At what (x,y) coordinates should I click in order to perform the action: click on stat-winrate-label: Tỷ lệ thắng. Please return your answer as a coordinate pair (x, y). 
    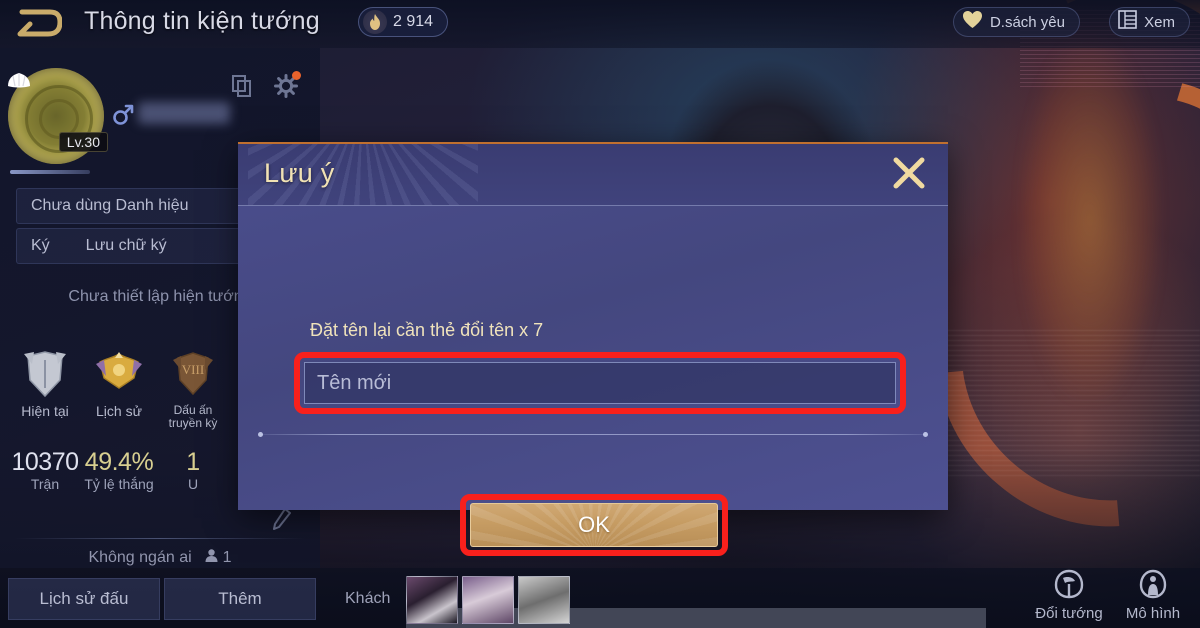
    Looking at the image, I should click on (119, 484).